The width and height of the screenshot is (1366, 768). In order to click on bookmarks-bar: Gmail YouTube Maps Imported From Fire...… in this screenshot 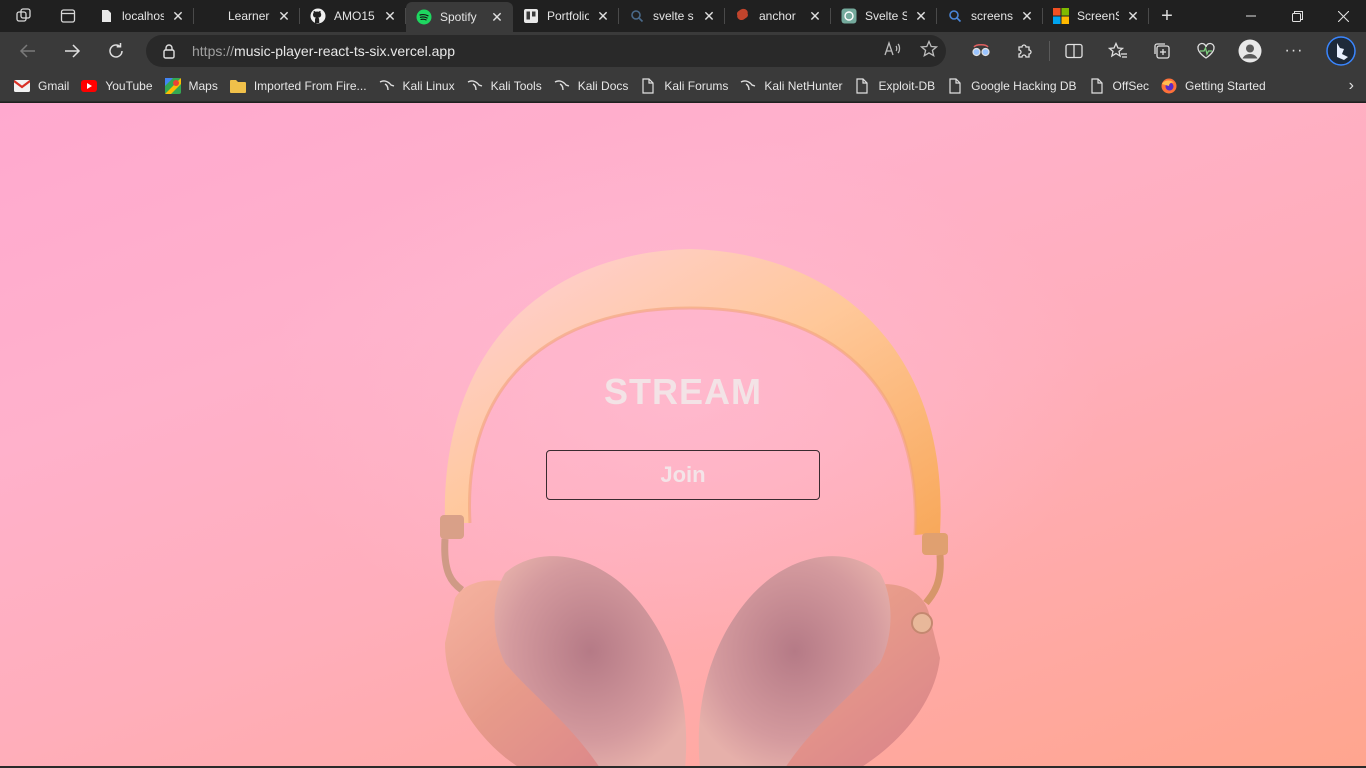, I will do `click(683, 86)`.